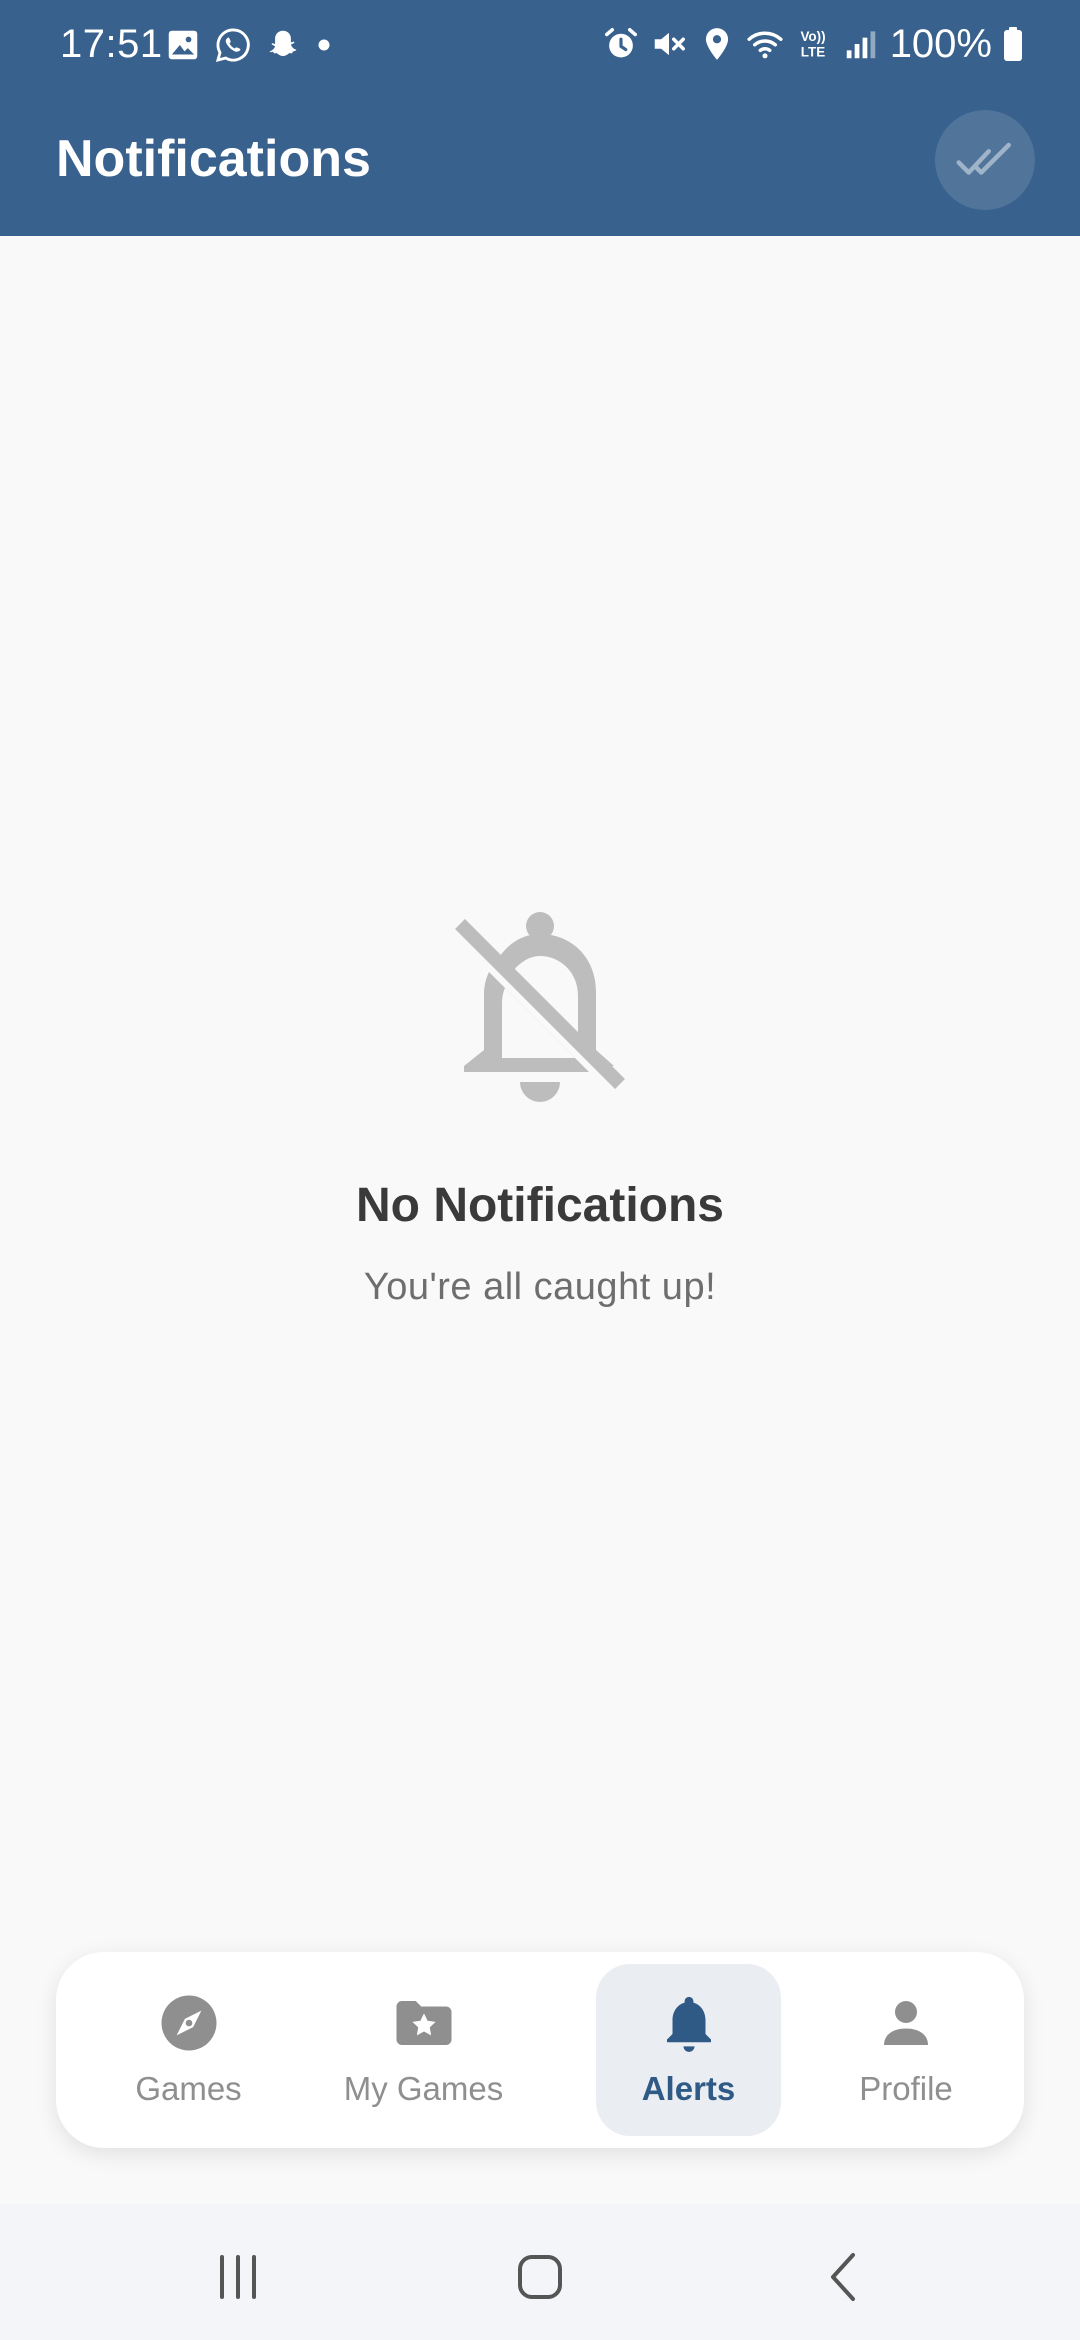 This screenshot has height=2340, width=1080. I want to click on mark-all-read-button, so click(985, 160).